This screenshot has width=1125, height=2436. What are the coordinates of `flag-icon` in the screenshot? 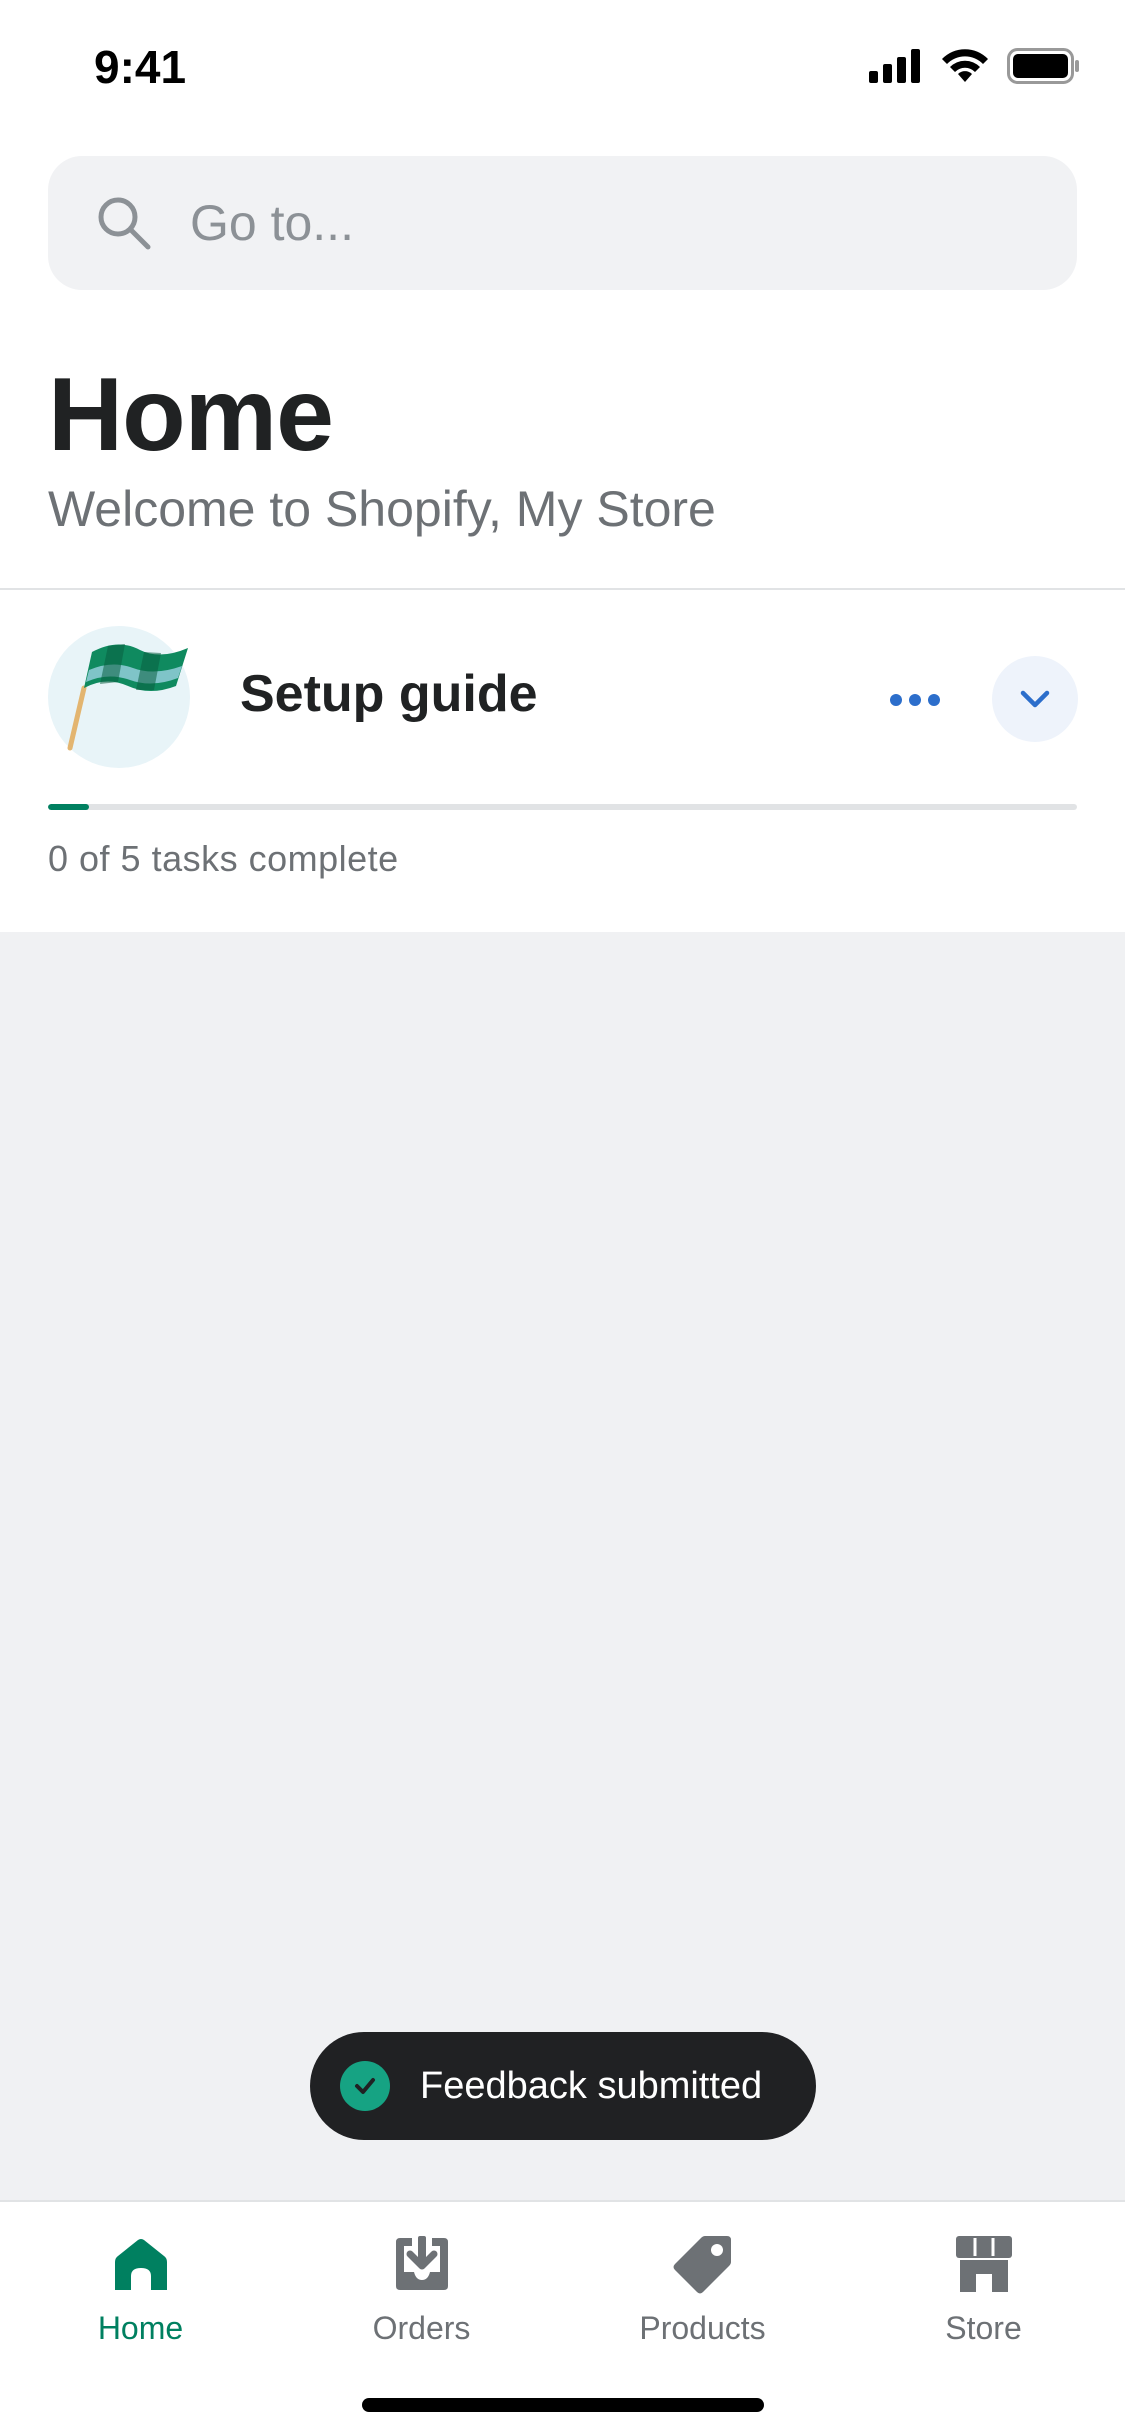 It's located at (127, 697).